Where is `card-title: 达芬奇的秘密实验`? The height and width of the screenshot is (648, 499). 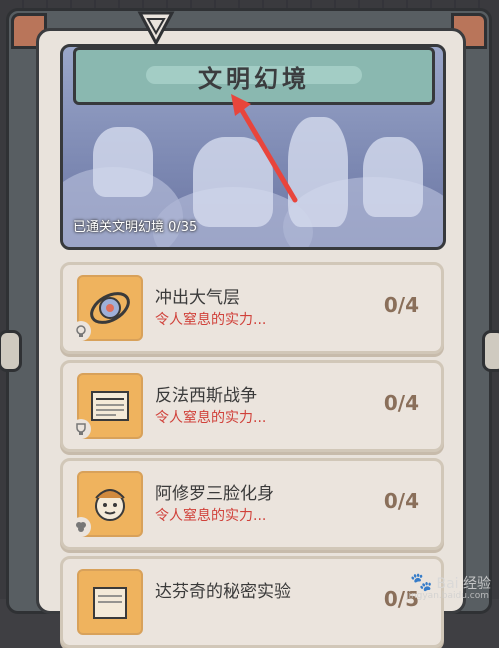 card-title: 达芬奇的秘密实验 is located at coordinates (223, 592).